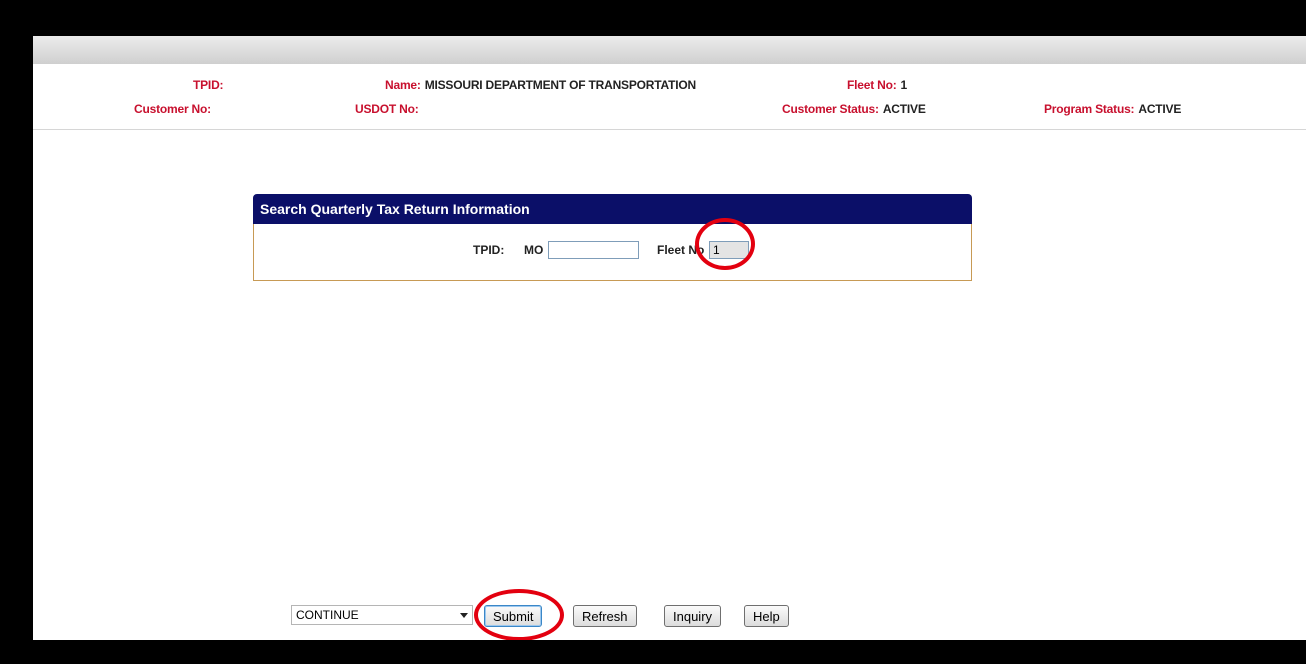 The width and height of the screenshot is (1306, 664). Describe the element at coordinates (382, 615) in the screenshot. I see `action-select: CONTINUE` at that location.